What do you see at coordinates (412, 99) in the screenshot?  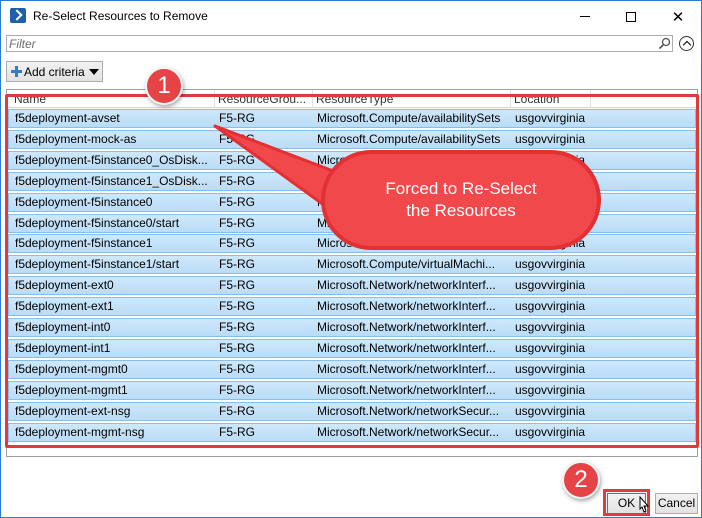 I see `column-header-resource-type: ResourceType` at bounding box center [412, 99].